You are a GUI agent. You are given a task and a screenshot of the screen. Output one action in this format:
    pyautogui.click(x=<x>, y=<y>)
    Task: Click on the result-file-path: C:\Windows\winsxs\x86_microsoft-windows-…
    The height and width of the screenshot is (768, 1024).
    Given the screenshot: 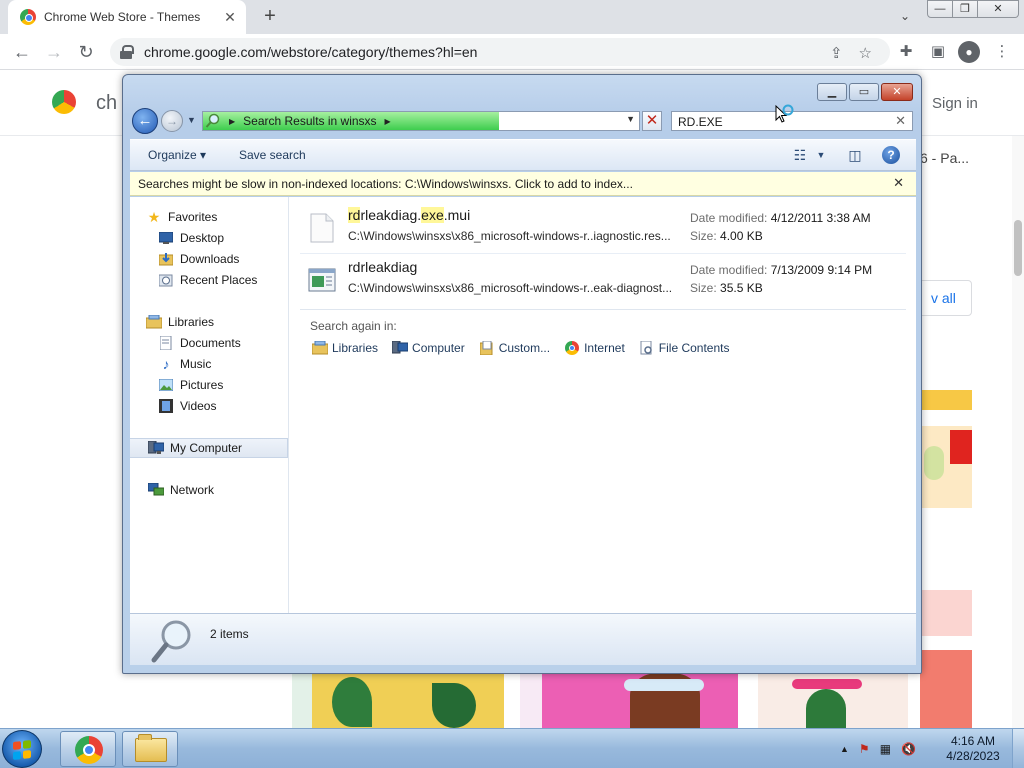 What is the action you would take?
    pyautogui.click(x=510, y=288)
    